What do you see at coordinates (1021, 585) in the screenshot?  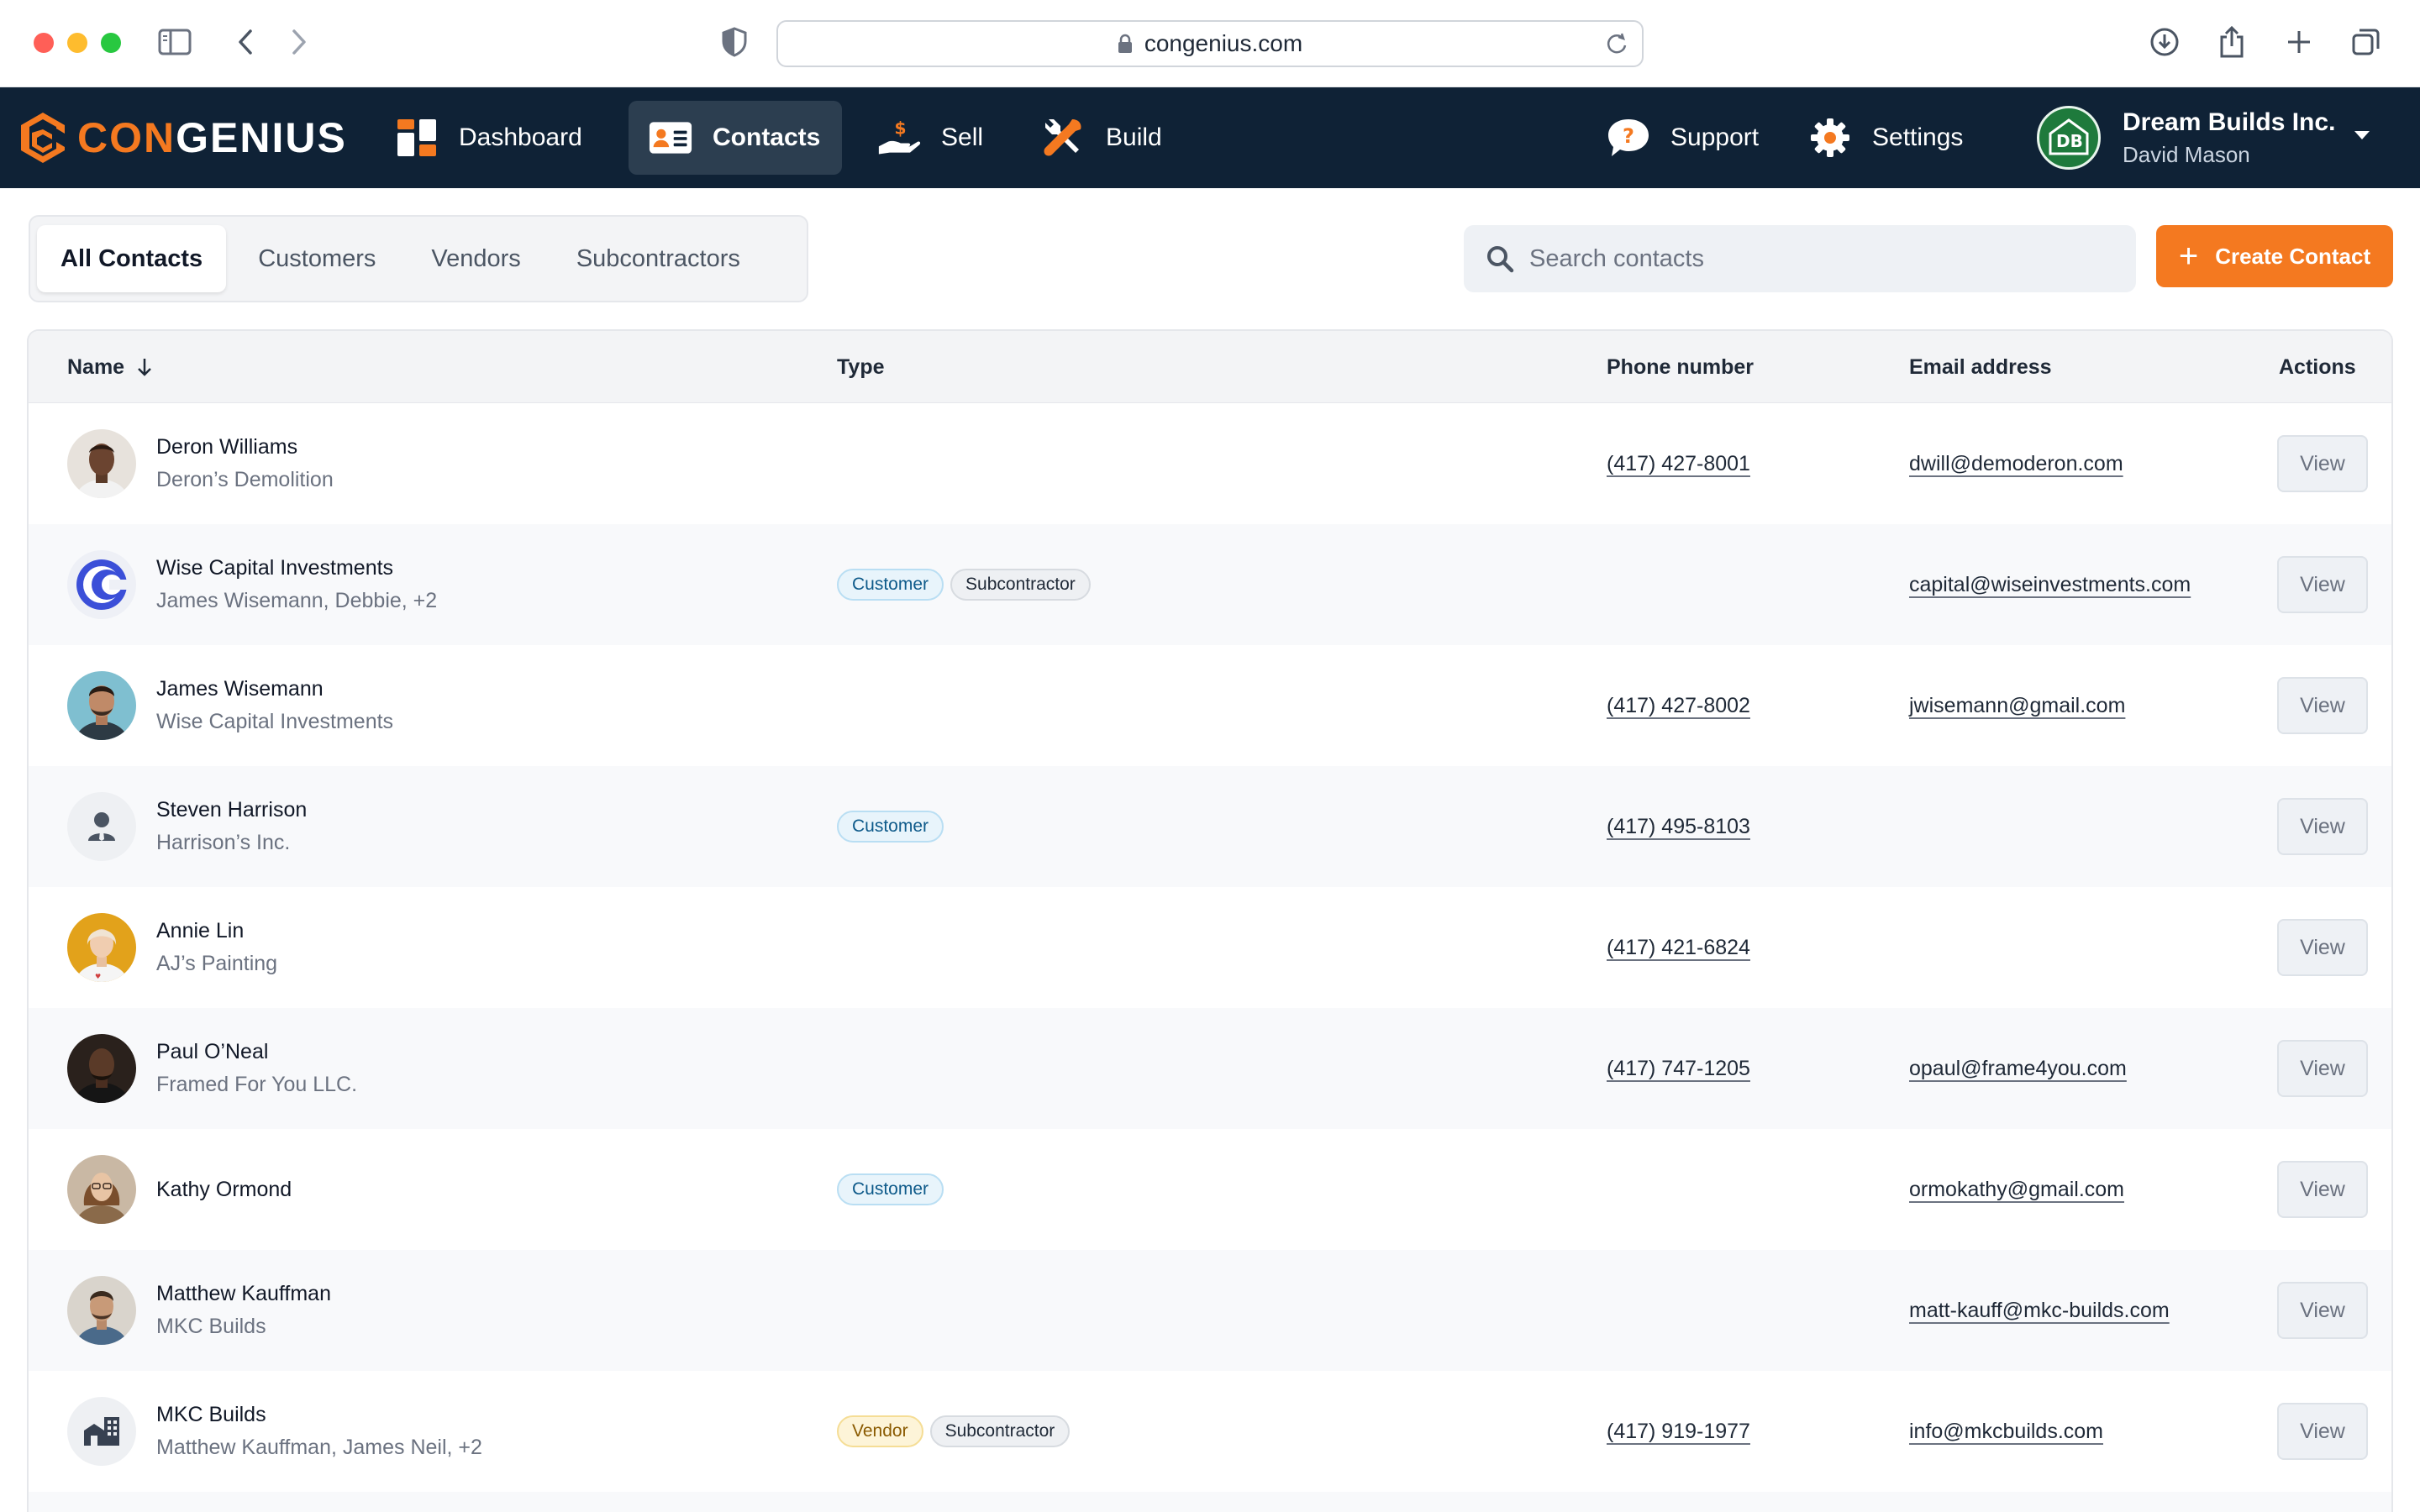 I see `type-badge-subcontractor: Subcontractor` at bounding box center [1021, 585].